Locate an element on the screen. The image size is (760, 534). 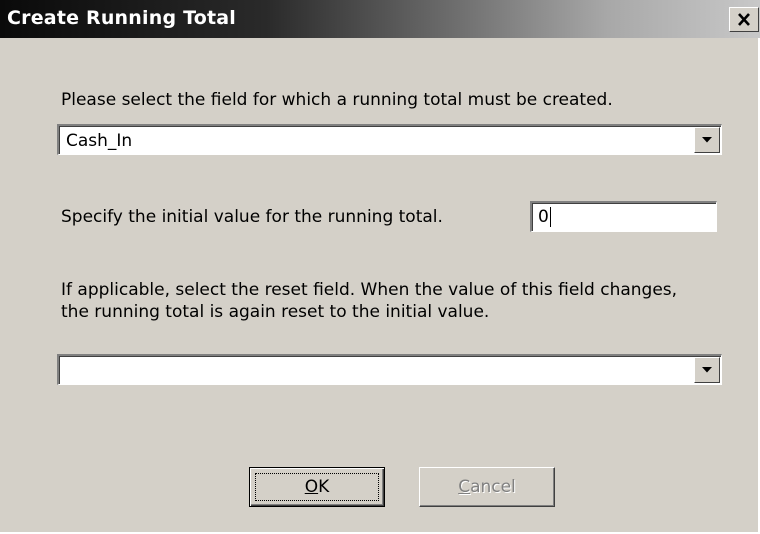
ok-button: OK is located at coordinates (317, 487).